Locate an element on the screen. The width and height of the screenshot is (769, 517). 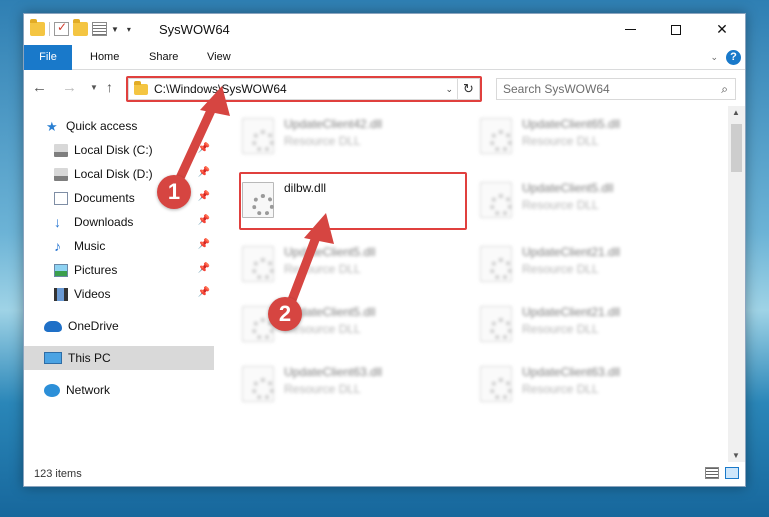
network-icon is located at coordinates (52, 390).